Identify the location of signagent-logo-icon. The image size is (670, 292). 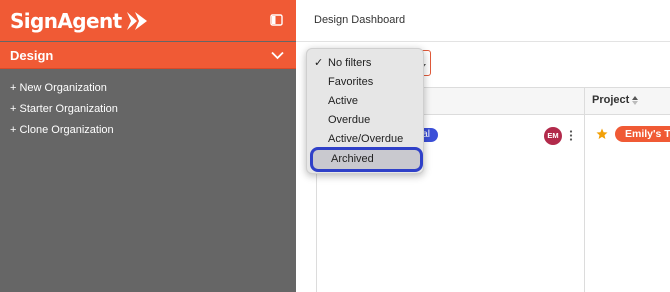
(137, 21).